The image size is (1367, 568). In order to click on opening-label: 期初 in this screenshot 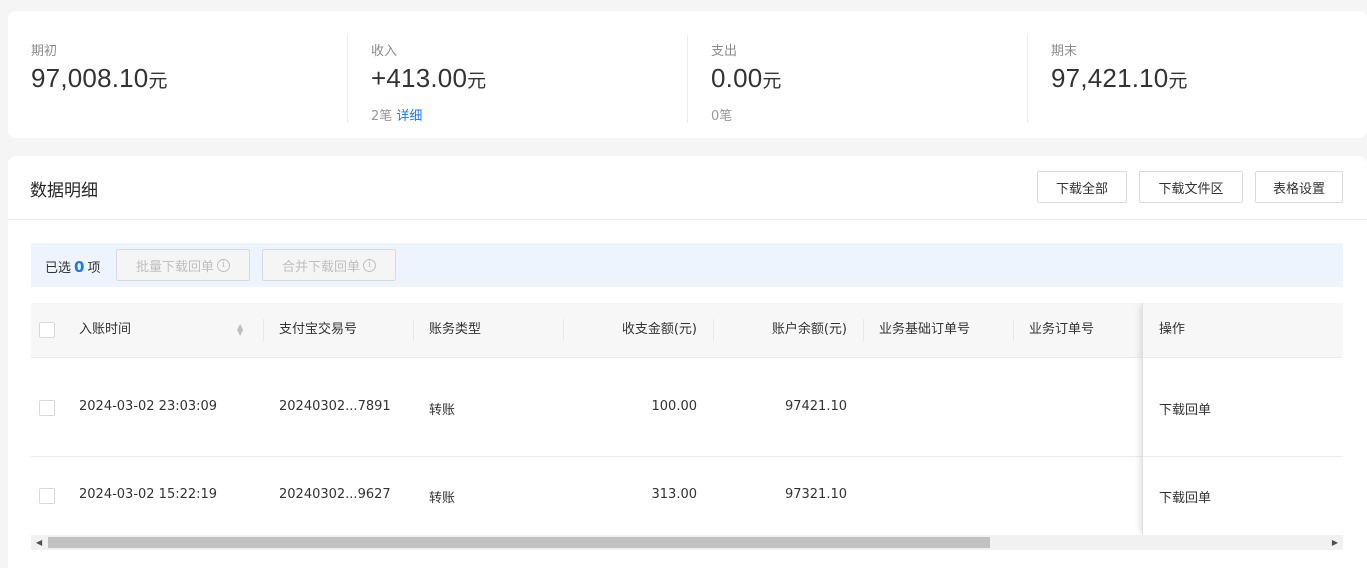, I will do `click(44, 51)`.